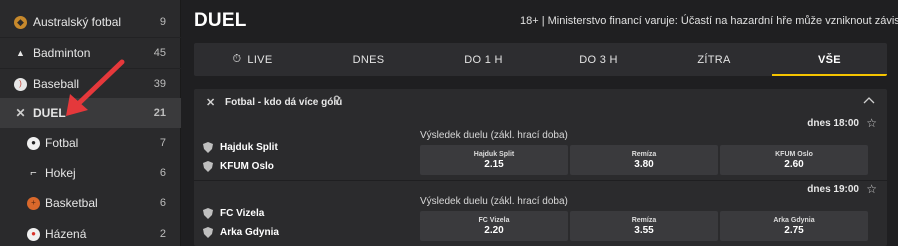 The height and width of the screenshot is (246, 898). I want to click on annotation-arrow, so click(95, 87).